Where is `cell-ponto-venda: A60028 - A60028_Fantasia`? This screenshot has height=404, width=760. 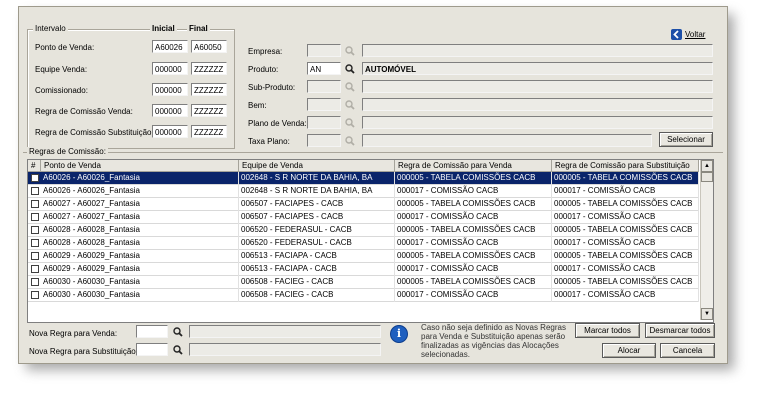 cell-ponto-venda: A60028 - A60028_Fantasia is located at coordinates (140, 243).